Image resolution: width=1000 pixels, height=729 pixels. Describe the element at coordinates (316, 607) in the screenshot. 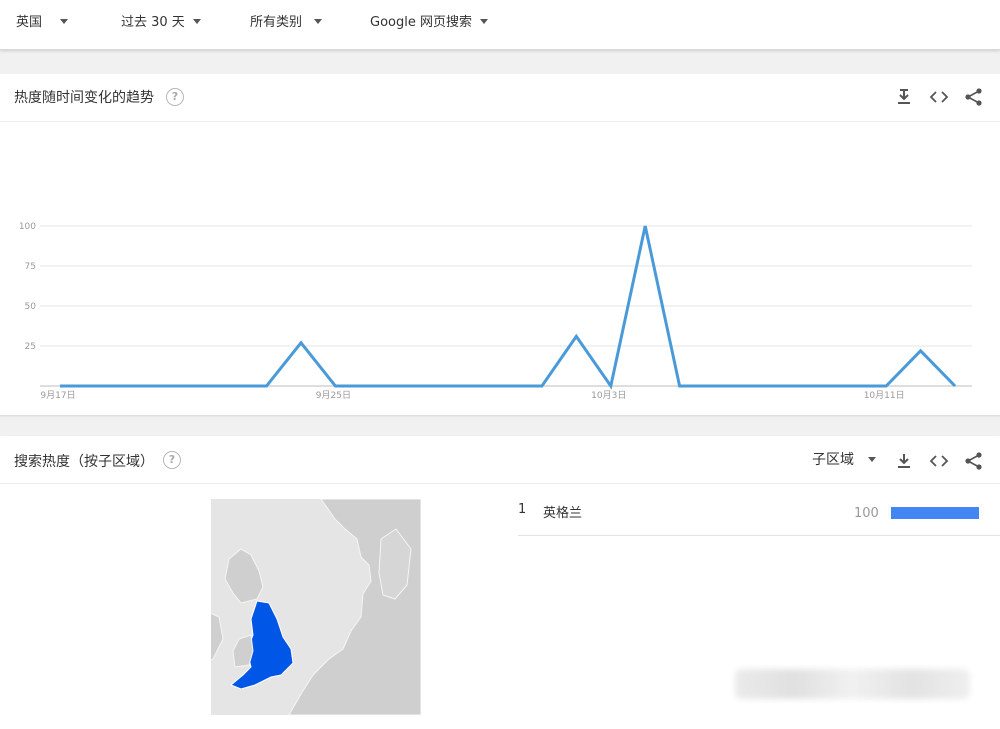

I see `region-map` at that location.